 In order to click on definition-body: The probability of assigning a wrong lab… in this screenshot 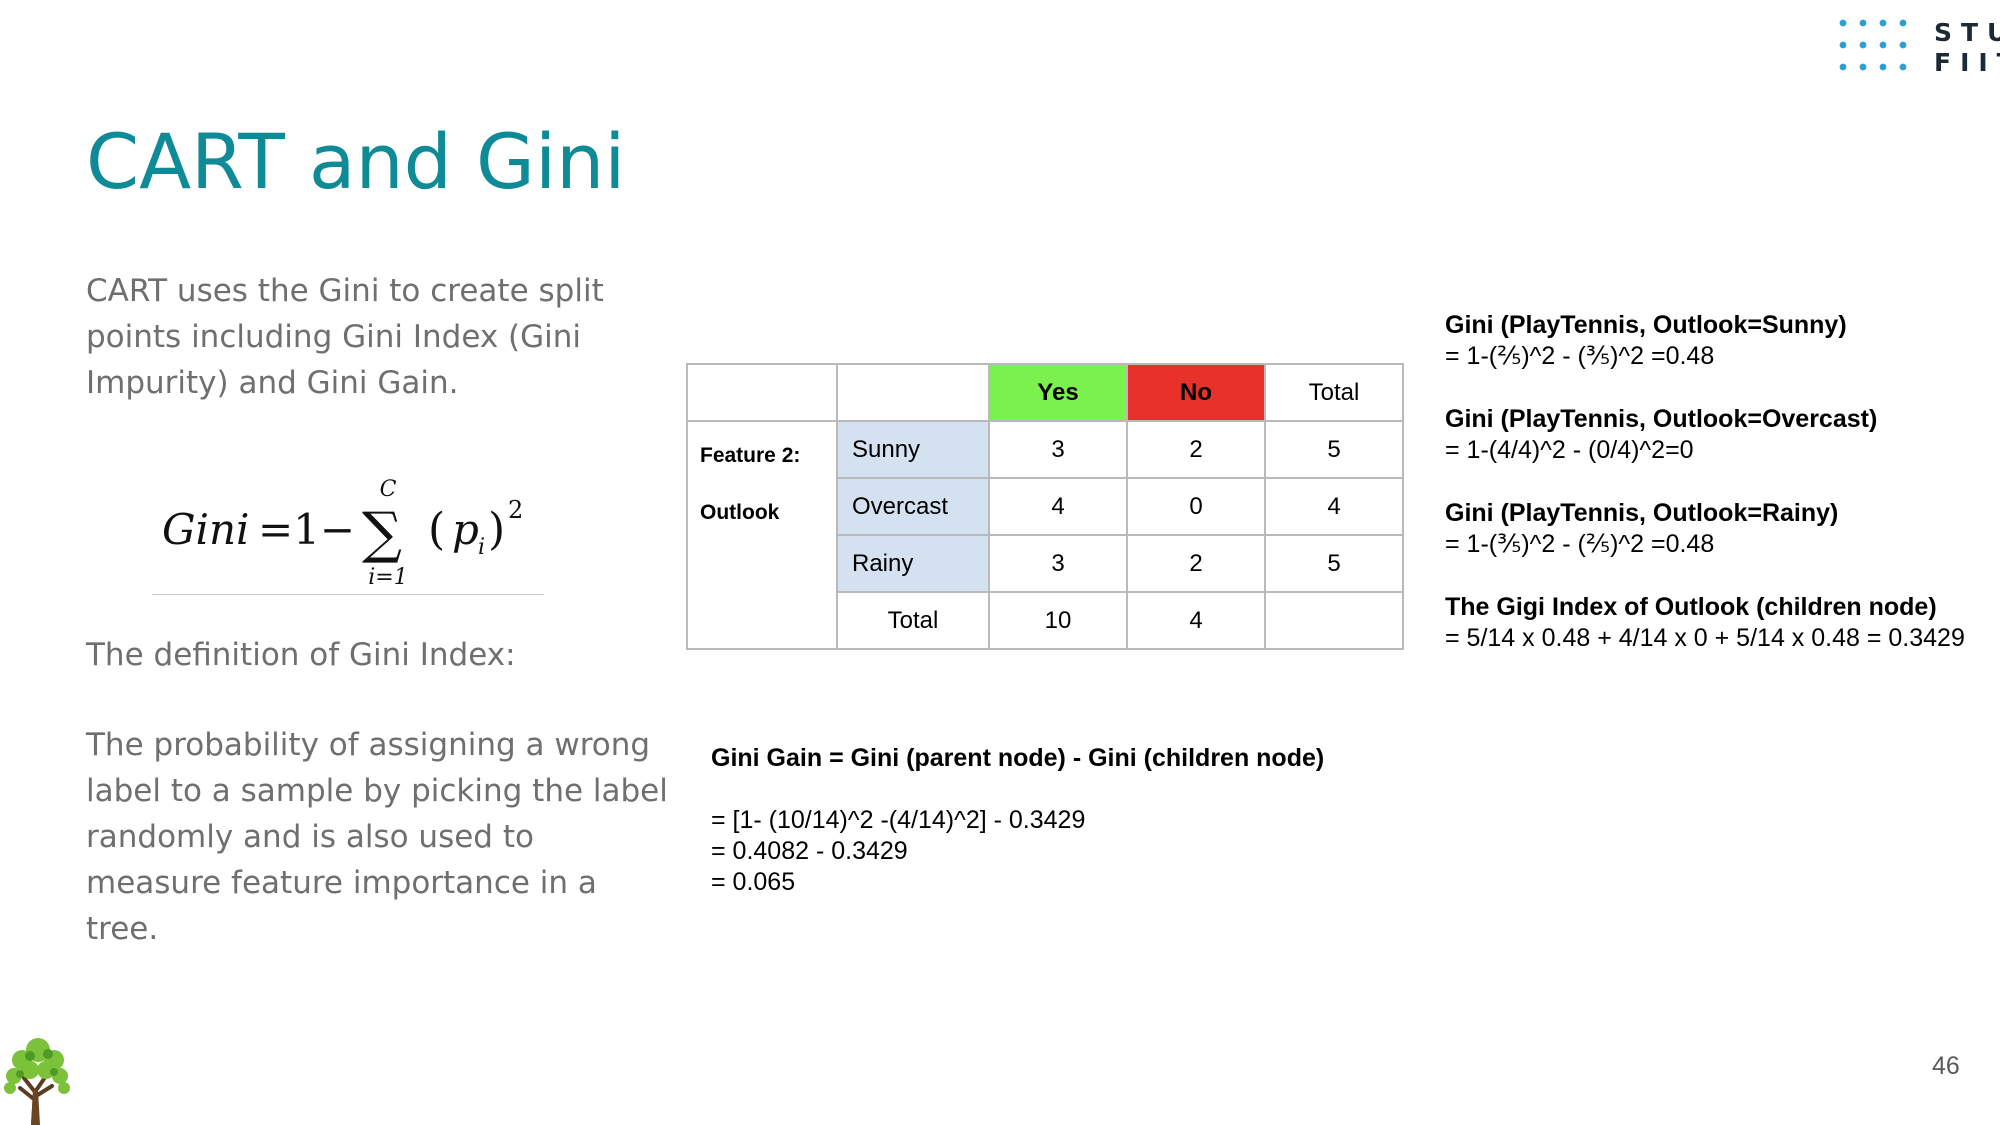, I will do `click(377, 837)`.